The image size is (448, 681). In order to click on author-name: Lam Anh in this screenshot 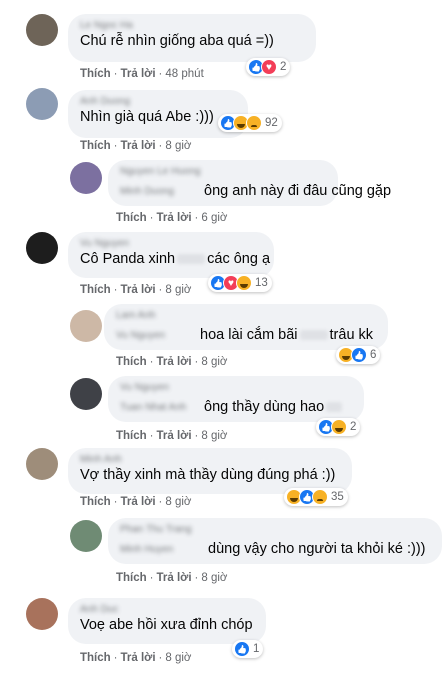, I will do `click(246, 316)`.